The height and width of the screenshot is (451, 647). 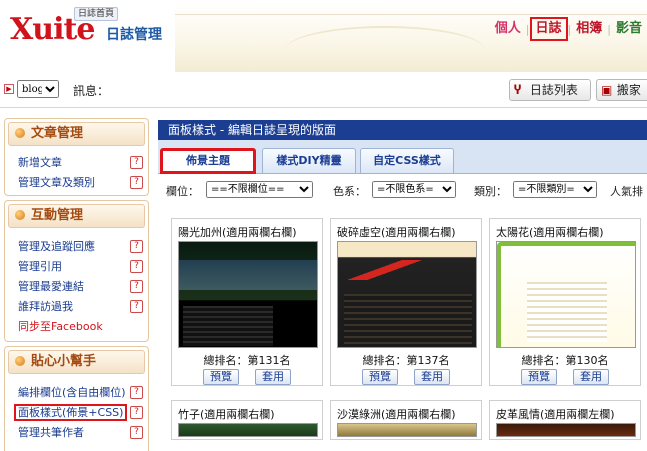 I want to click on theme-rank: 總排名：第137名, so click(x=406, y=360).